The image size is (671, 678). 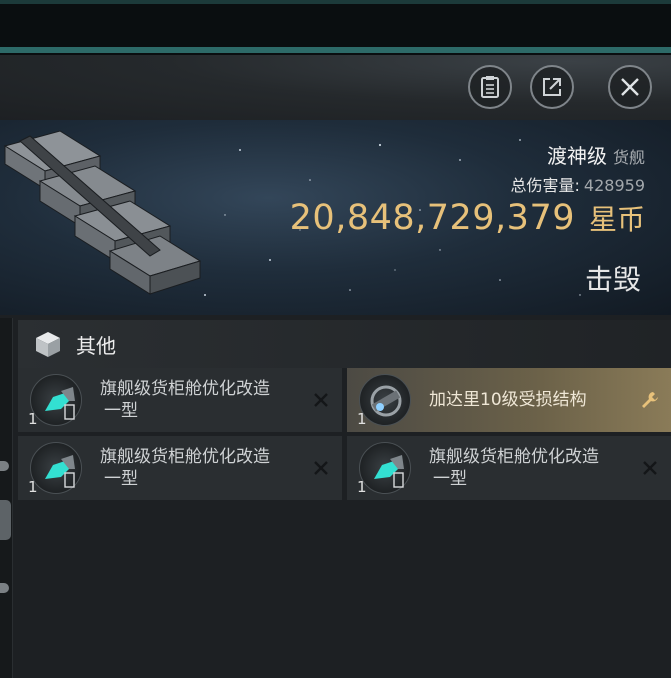 I want to click on status-label: 击毁, so click(x=612, y=279).